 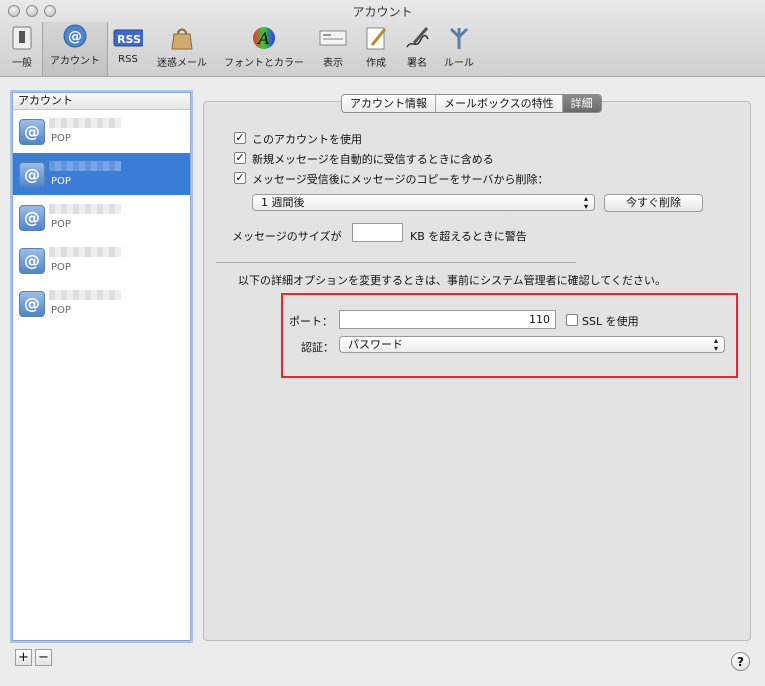 I want to click on toolbar-label: フォントとカラー, so click(x=264, y=63).